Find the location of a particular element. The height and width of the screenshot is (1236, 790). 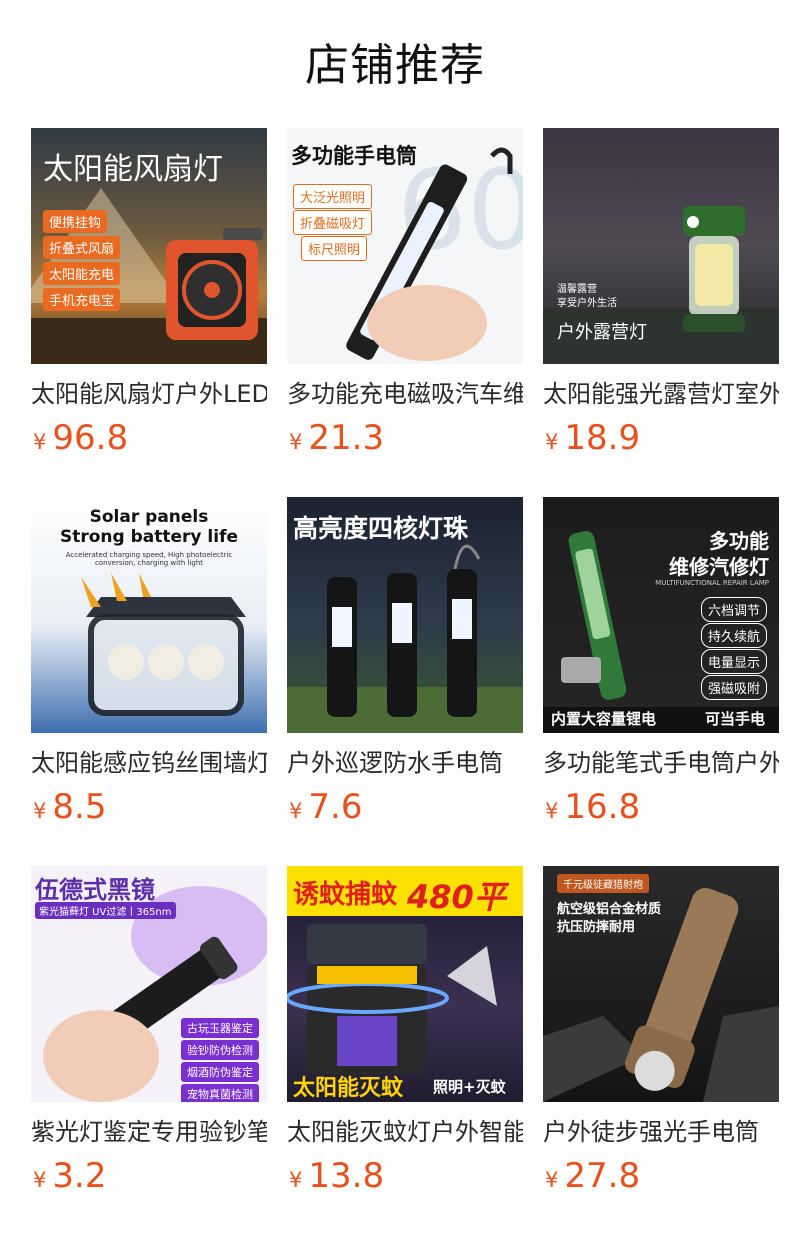

feature-tag: 太阳能充电 is located at coordinates (82, 273).